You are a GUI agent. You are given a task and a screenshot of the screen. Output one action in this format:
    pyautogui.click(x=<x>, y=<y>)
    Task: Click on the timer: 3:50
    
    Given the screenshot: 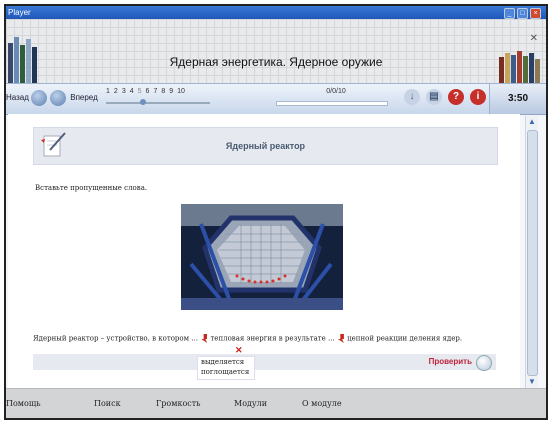 What is the action you would take?
    pyautogui.click(x=517, y=99)
    